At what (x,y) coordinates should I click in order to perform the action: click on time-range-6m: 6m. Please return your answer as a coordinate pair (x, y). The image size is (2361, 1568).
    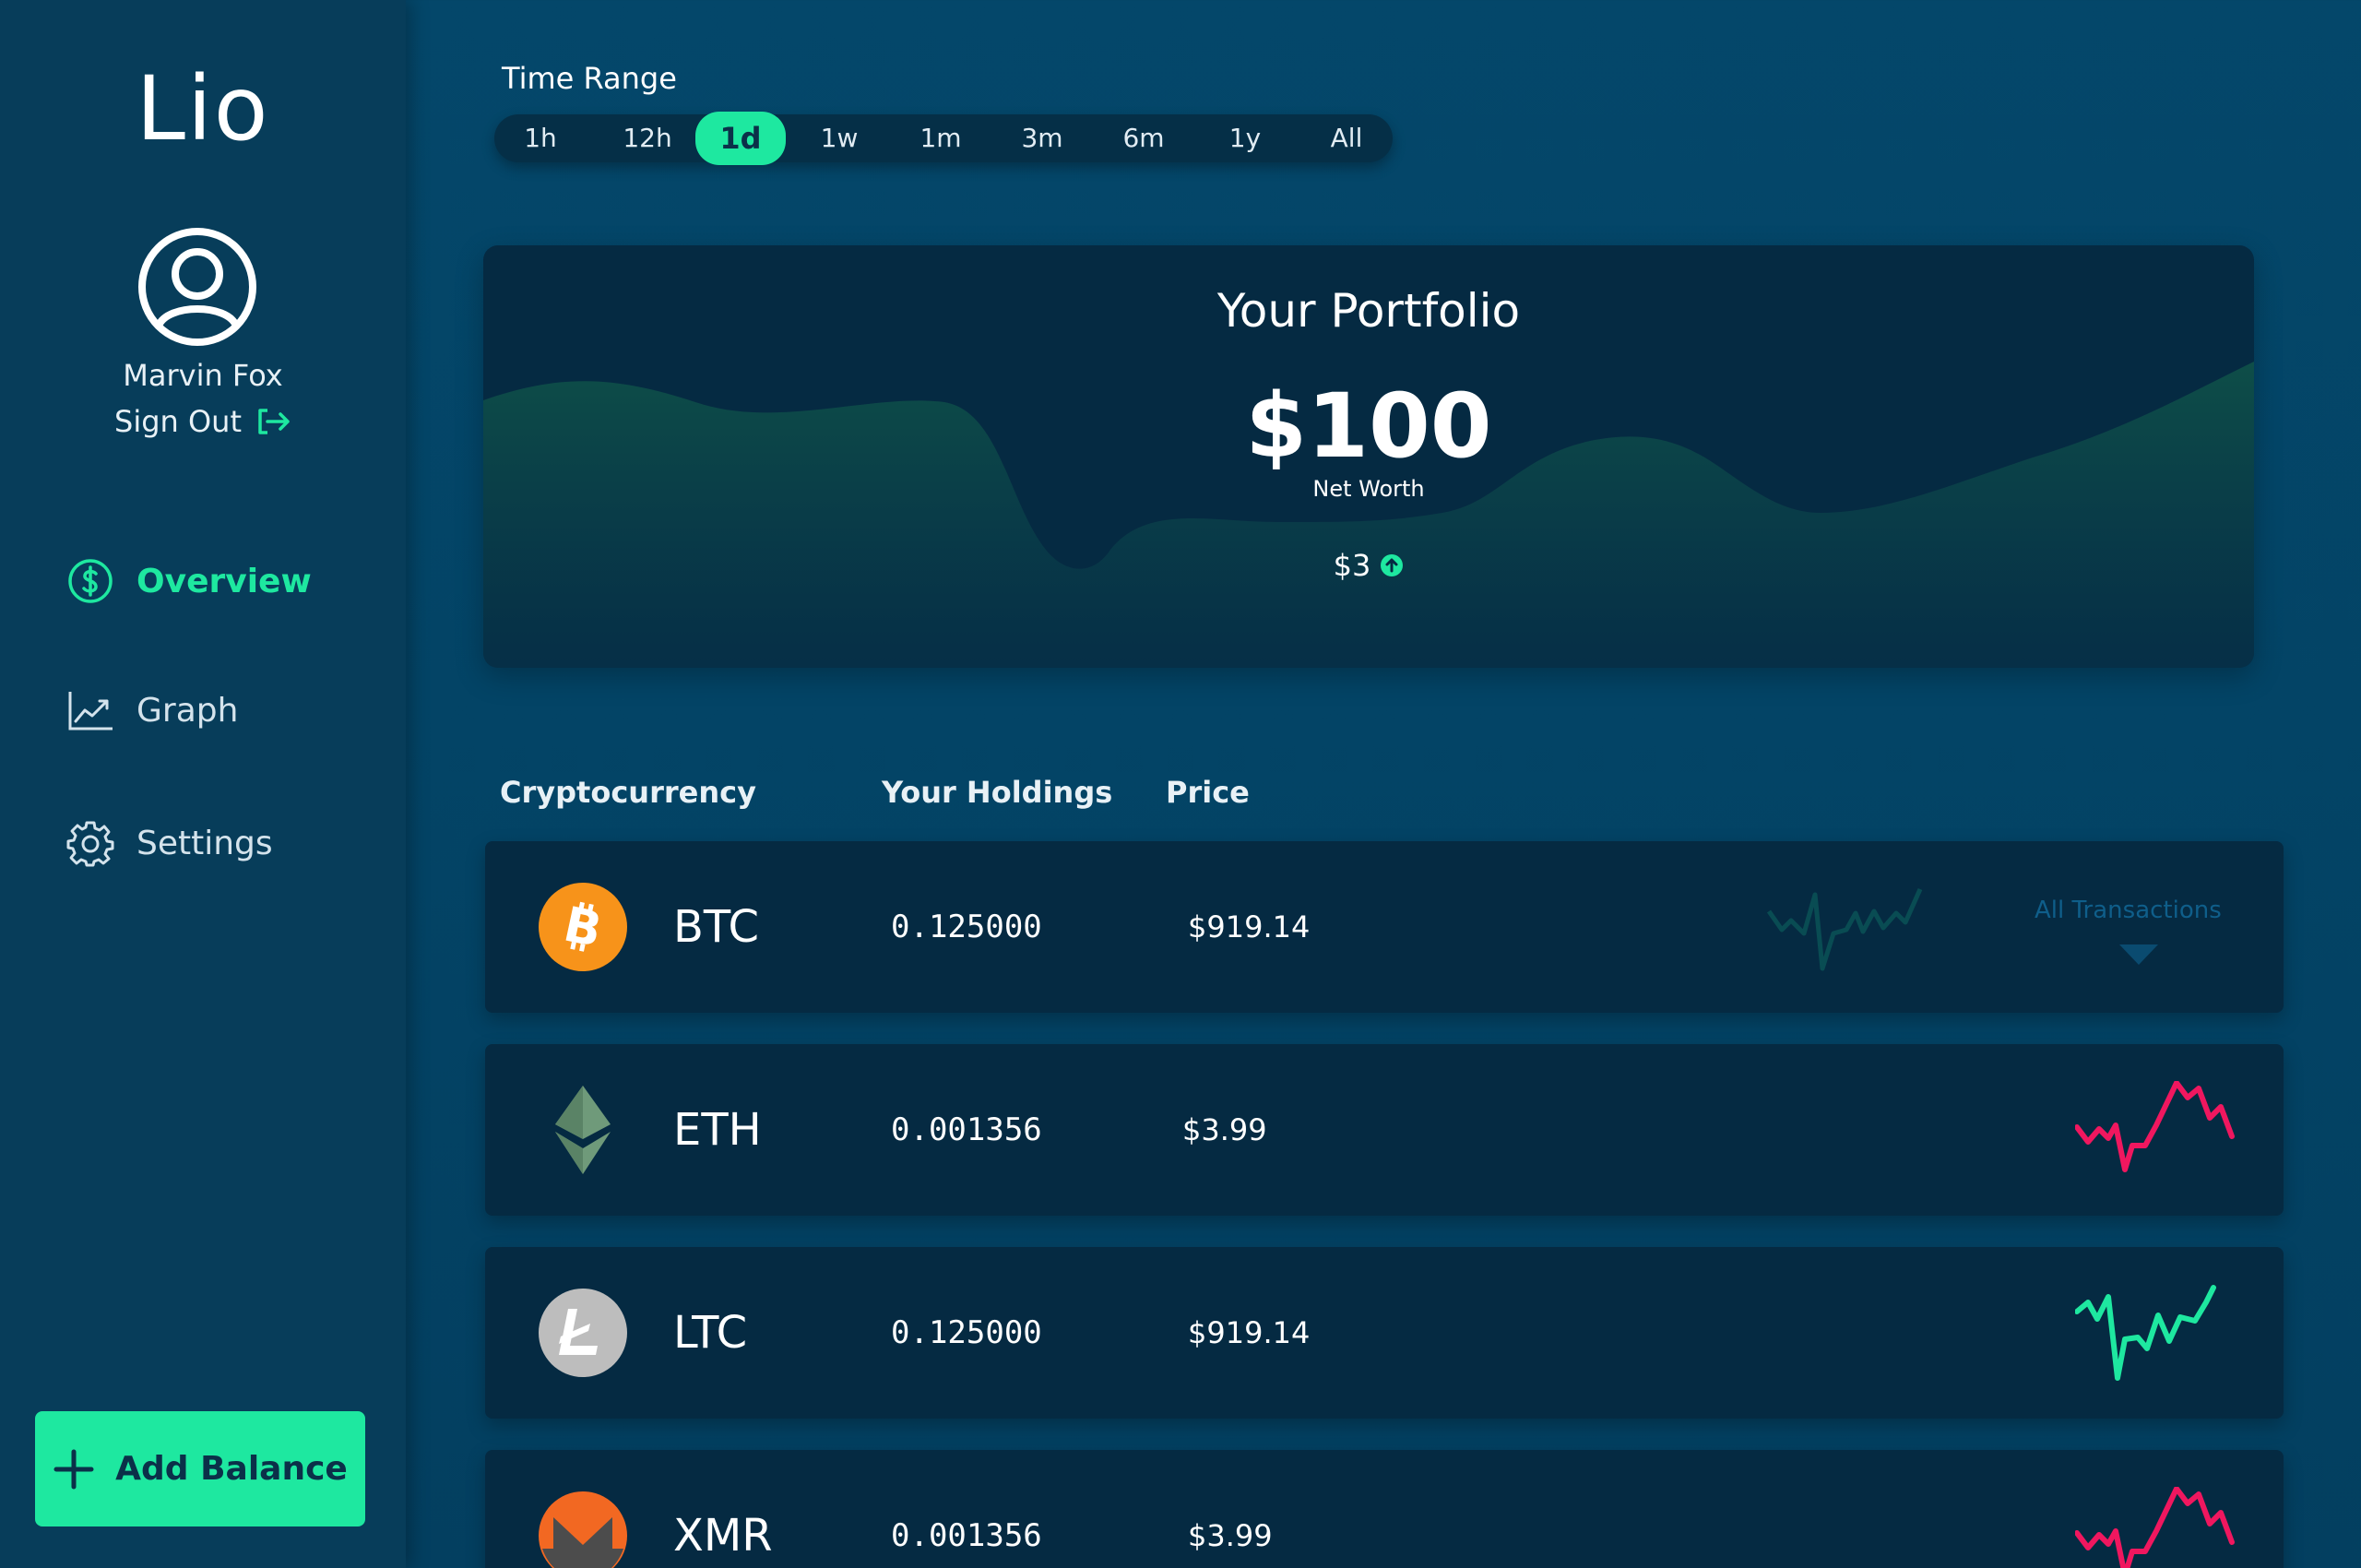
    Looking at the image, I should click on (1143, 138).